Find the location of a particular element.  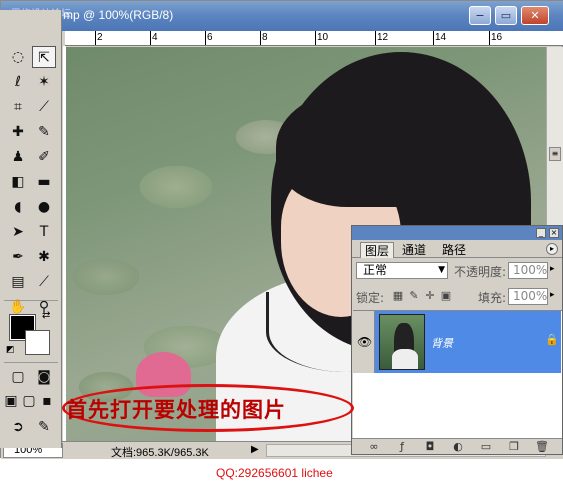

credit-text: QQ:292656601 lichee is located at coordinates (274, 473).